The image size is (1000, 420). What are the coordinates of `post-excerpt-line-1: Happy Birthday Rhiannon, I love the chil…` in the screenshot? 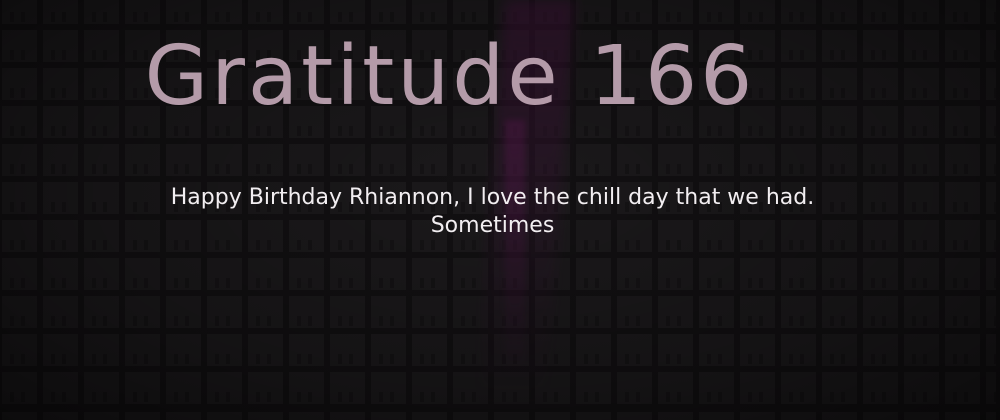 It's located at (492, 197).